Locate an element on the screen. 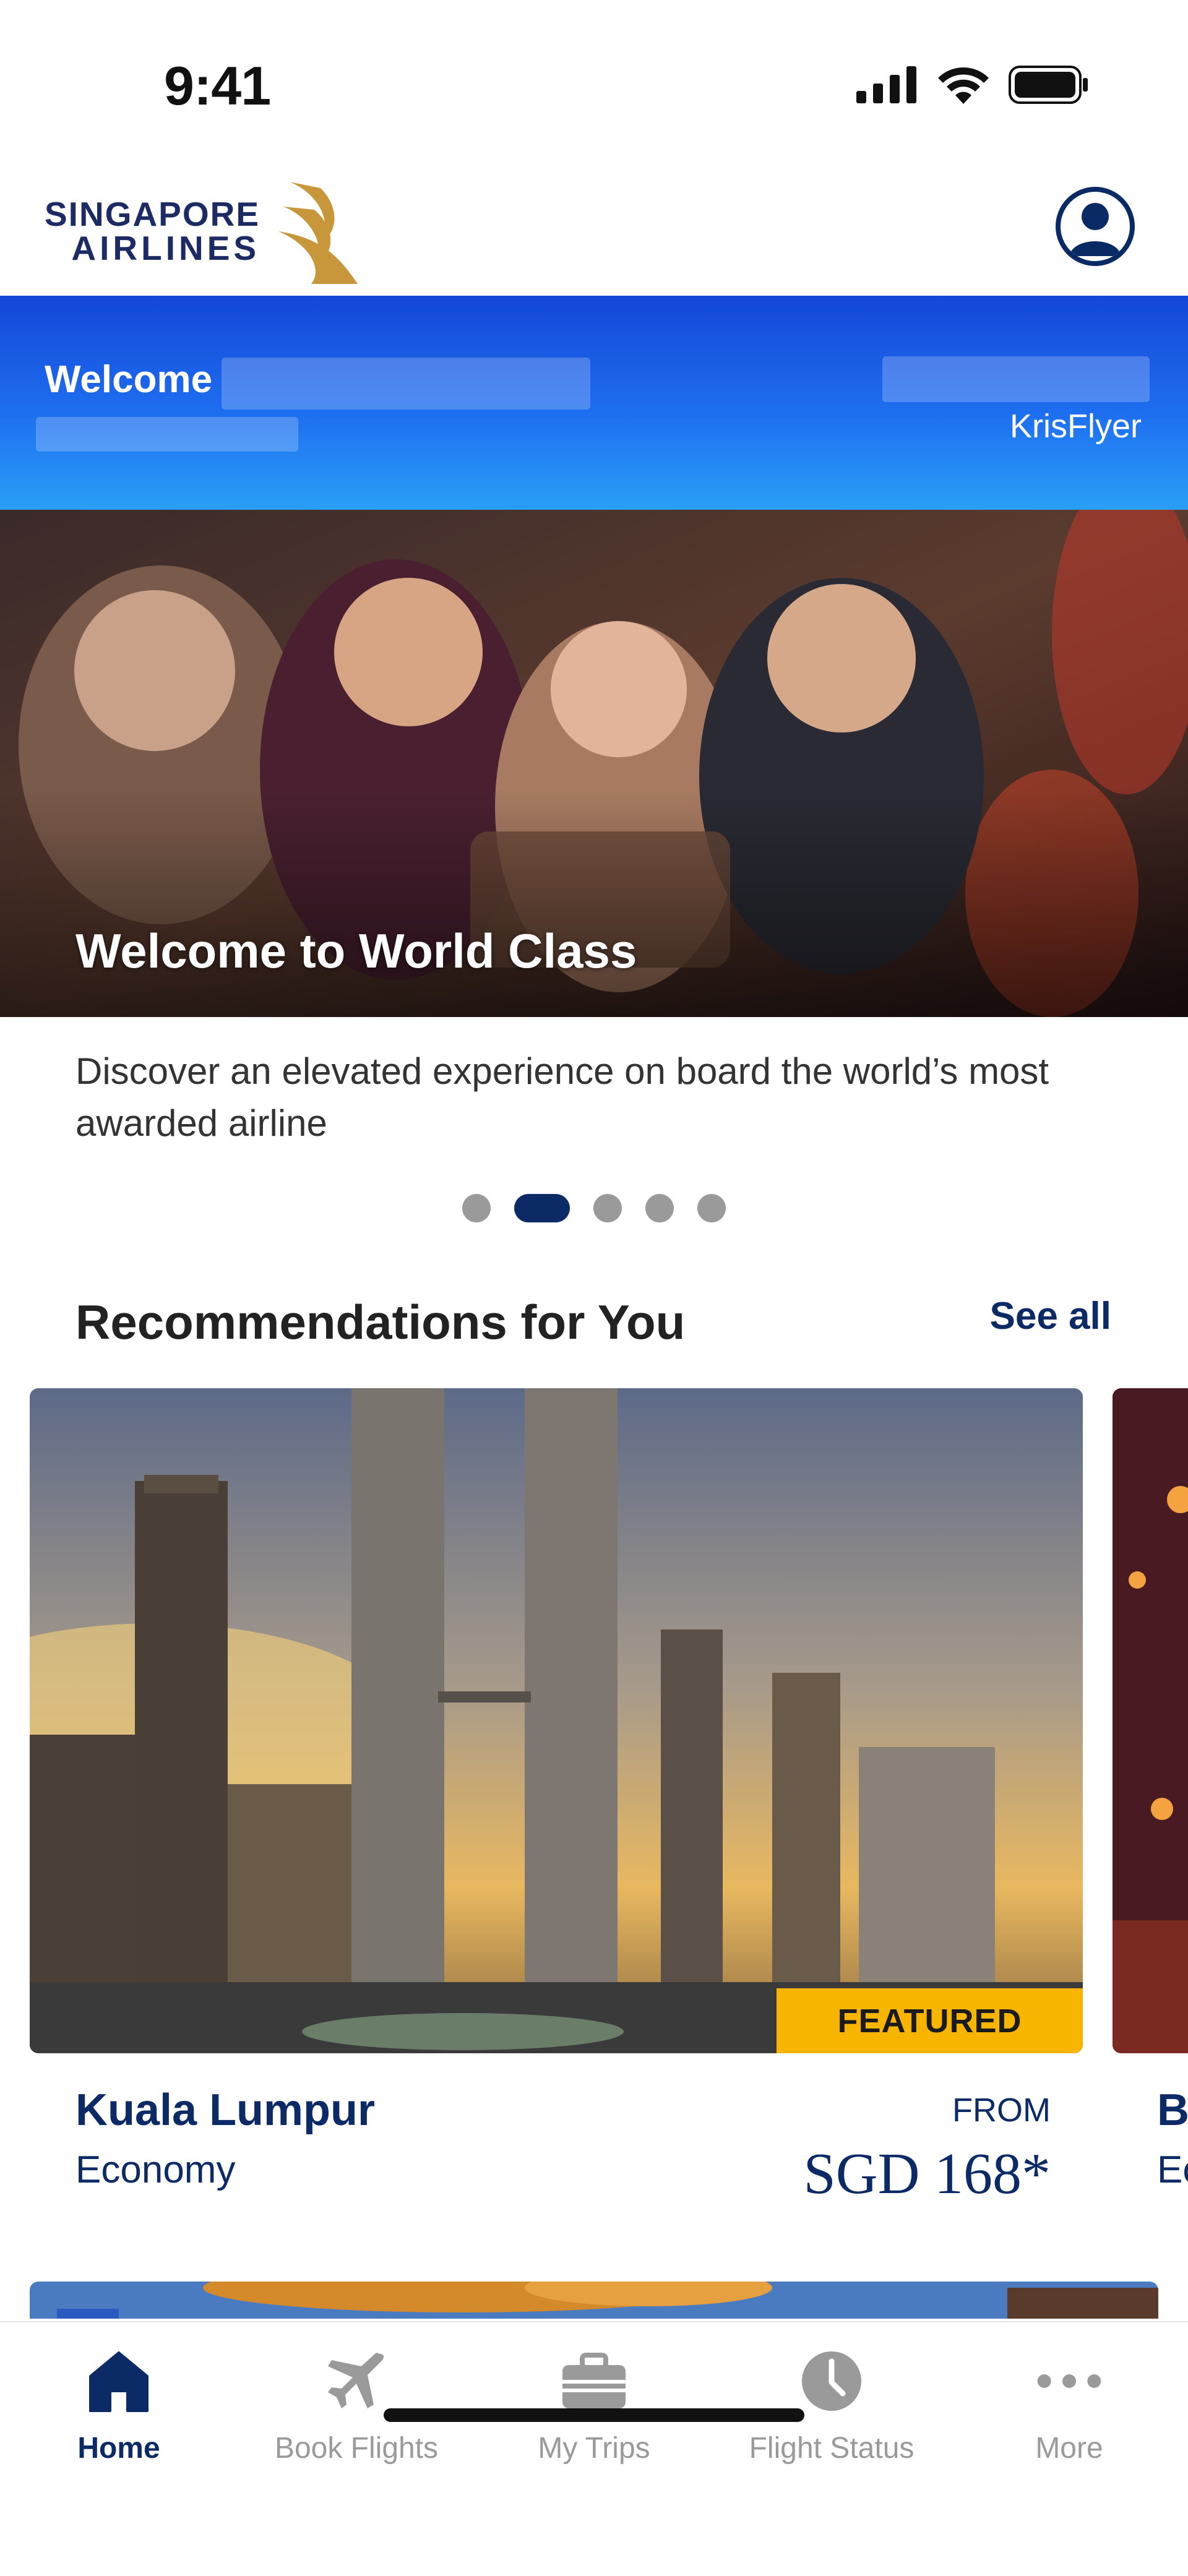 The width and height of the screenshot is (1188, 2576). tab-flight-status-label: Flight Status is located at coordinates (832, 2448).